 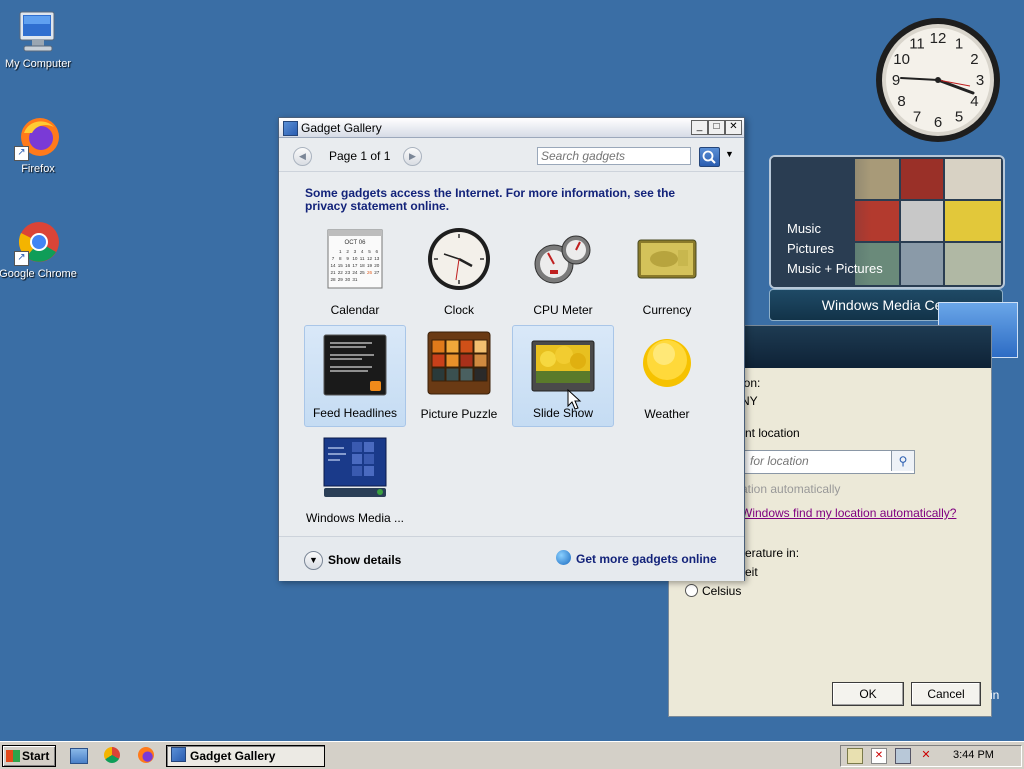 I want to click on gadget-slide-show: Slide Show, so click(x=563, y=376).